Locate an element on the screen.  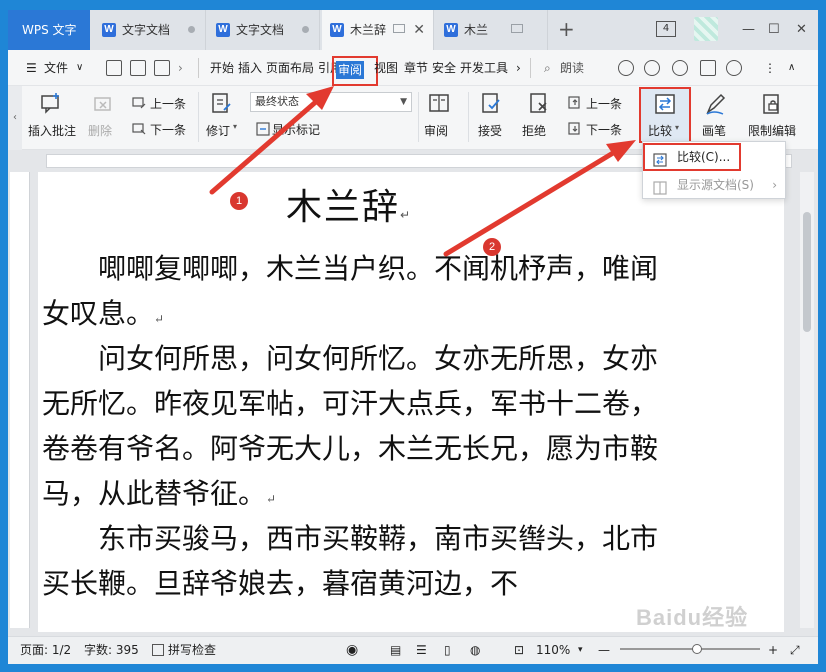
show-markup-button: 显示标记 is located at coordinates (296, 129).